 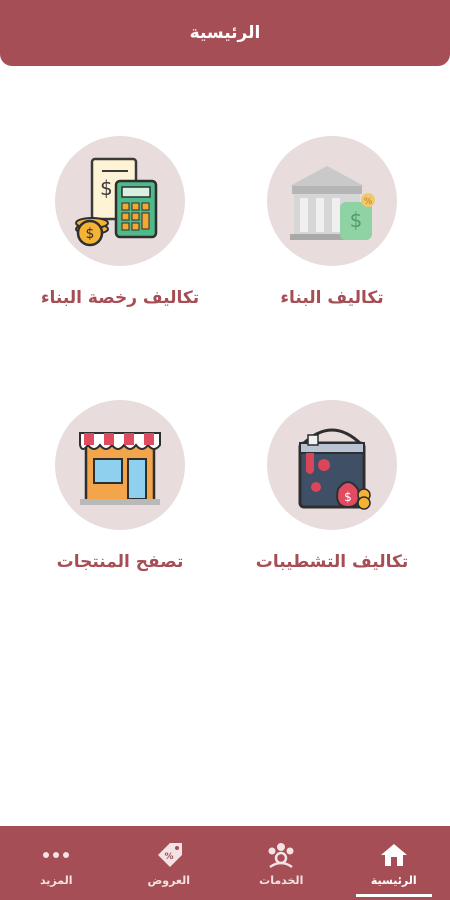 What do you see at coordinates (332, 298) in the screenshot?
I see `tile-label-building-cost: تكاليف البناء` at bounding box center [332, 298].